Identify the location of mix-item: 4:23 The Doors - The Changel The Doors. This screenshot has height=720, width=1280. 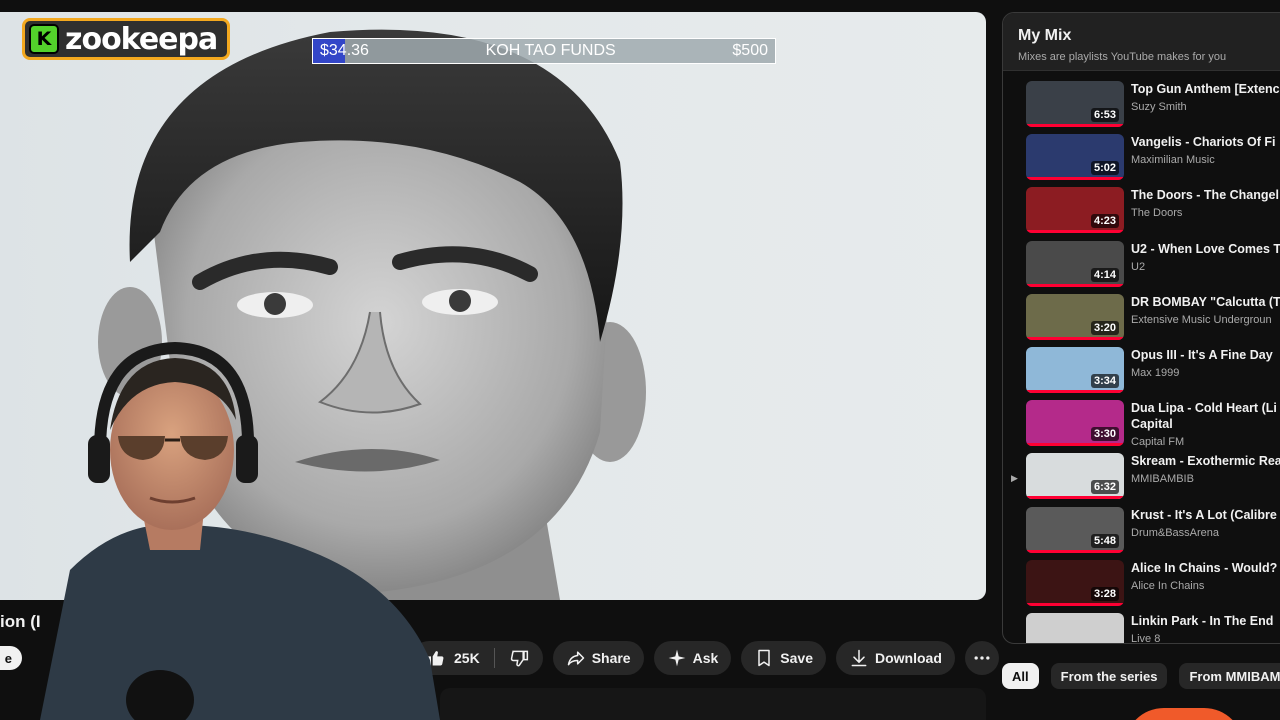
(1141, 213).